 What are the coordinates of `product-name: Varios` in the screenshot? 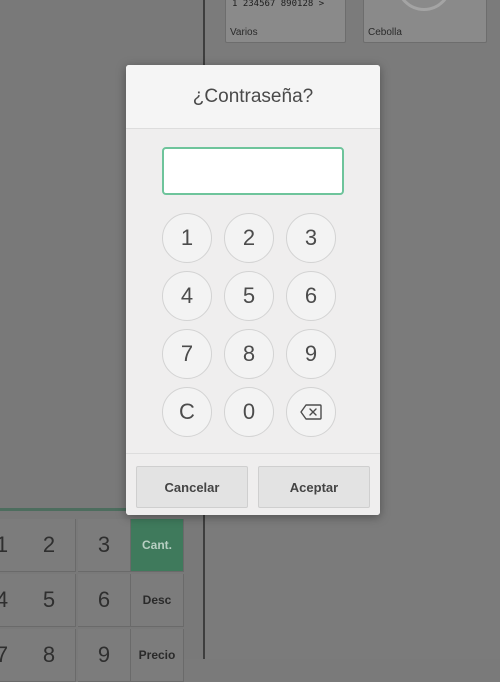 It's located at (244, 32).